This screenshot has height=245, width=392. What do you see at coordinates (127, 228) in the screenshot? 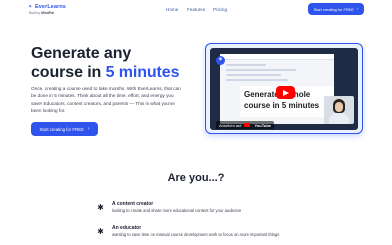
I see `audience-item-title: An educator` at bounding box center [127, 228].